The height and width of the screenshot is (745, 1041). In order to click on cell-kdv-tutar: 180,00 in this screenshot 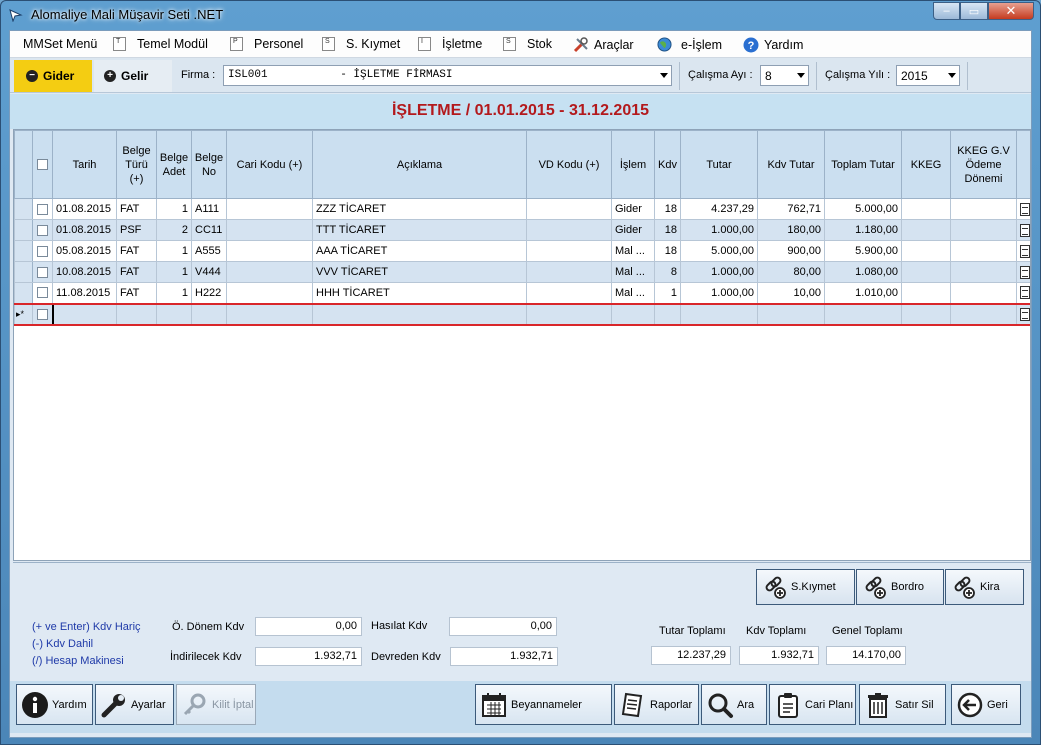, I will do `click(791, 230)`.